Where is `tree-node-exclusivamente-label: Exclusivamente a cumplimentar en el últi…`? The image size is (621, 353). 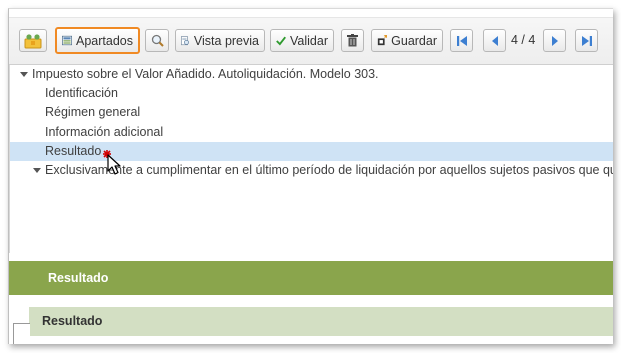 tree-node-exclusivamente-label: Exclusivamente a cumplimentar en el últi… is located at coordinates (329, 170).